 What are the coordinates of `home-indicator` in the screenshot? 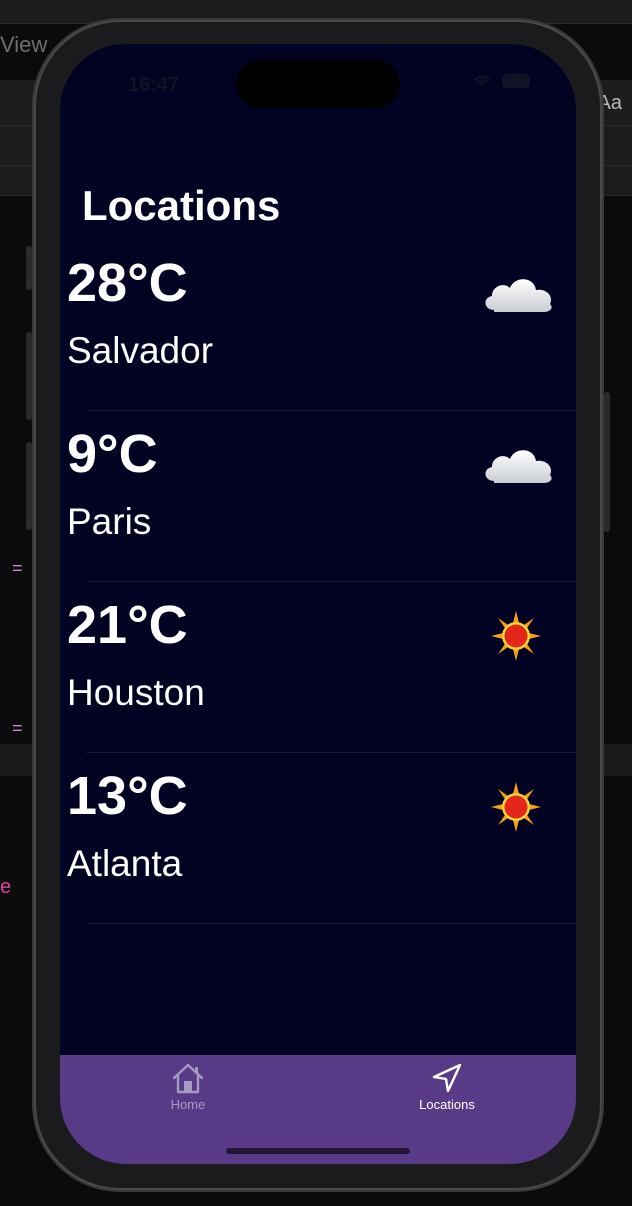 It's located at (318, 1151).